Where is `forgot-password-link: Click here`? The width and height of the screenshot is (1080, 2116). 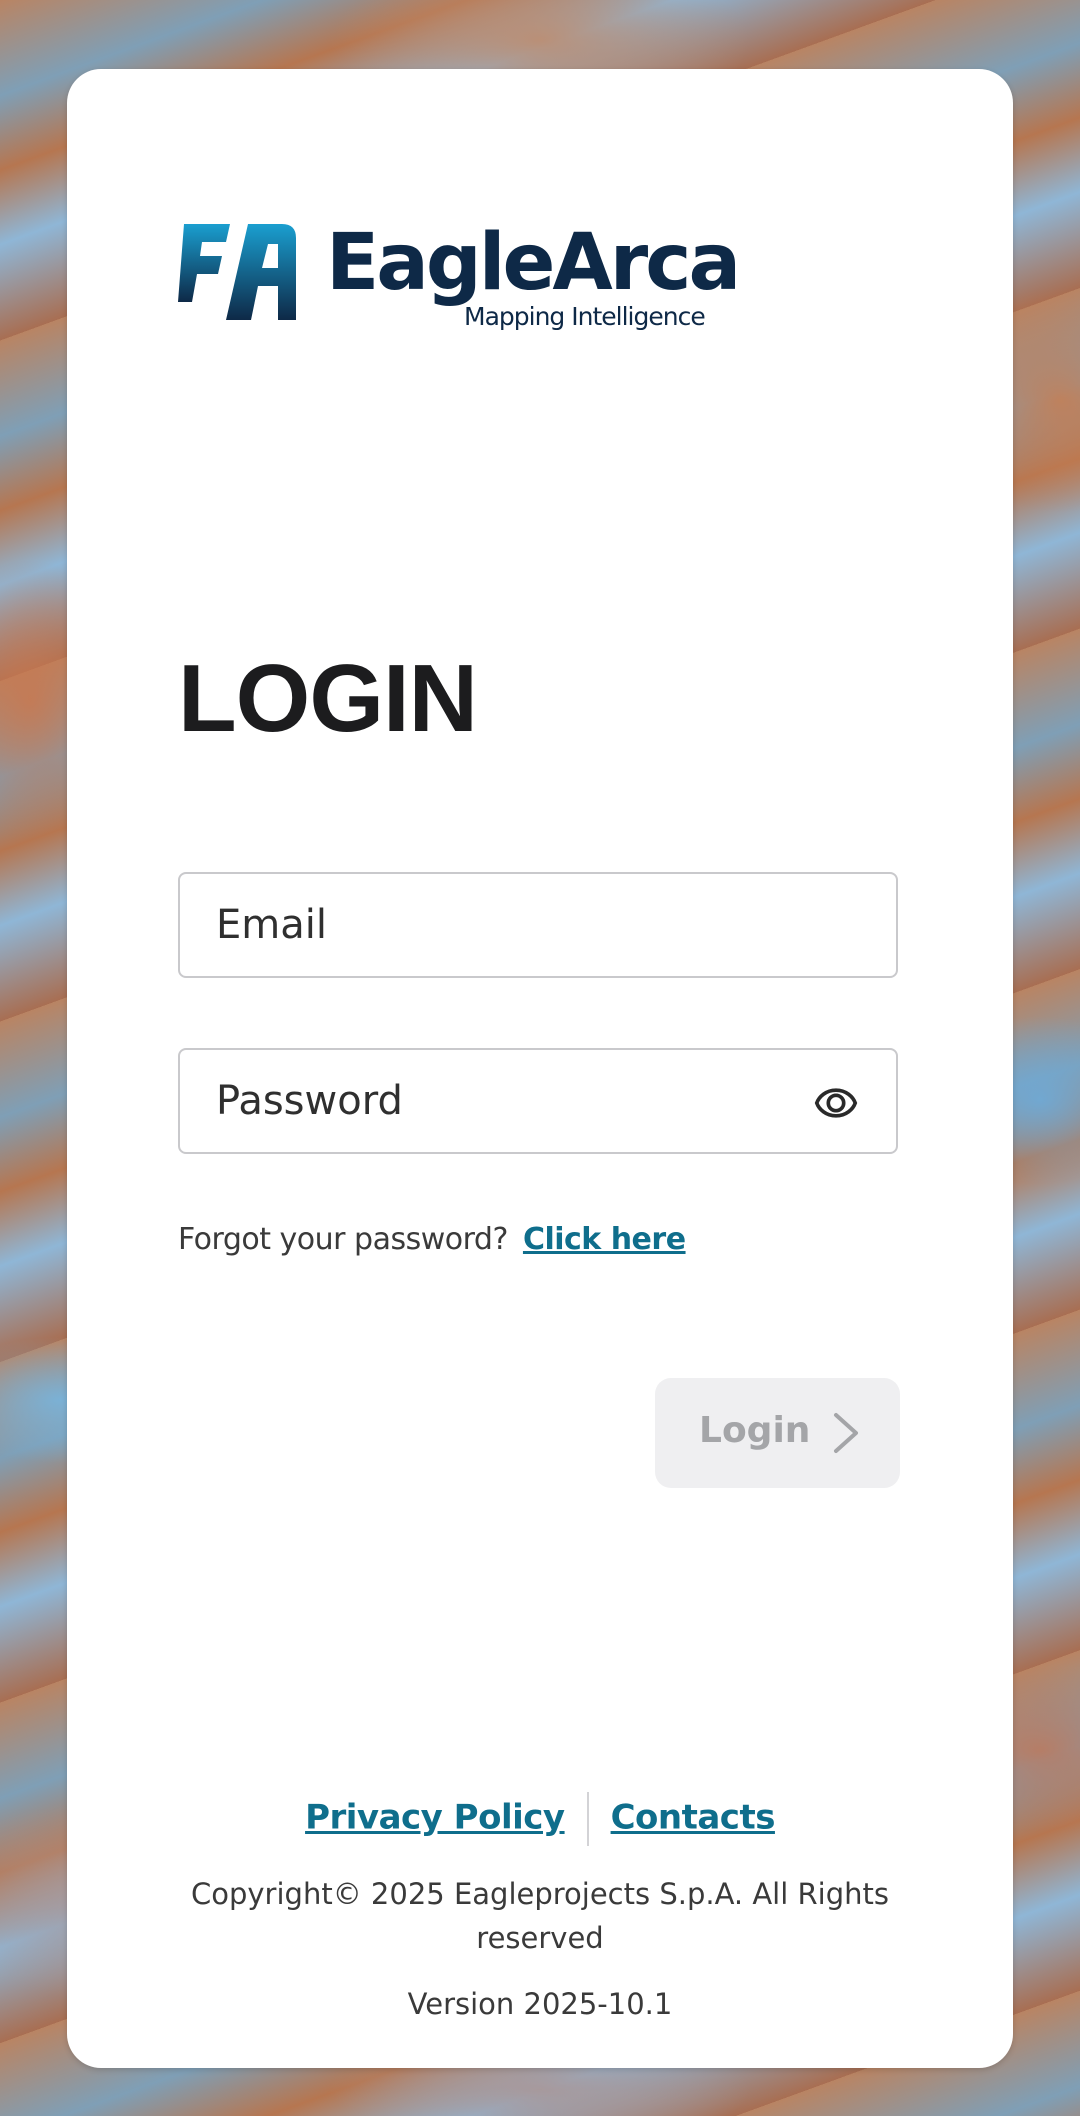 forgot-password-link: Click here is located at coordinates (604, 1239).